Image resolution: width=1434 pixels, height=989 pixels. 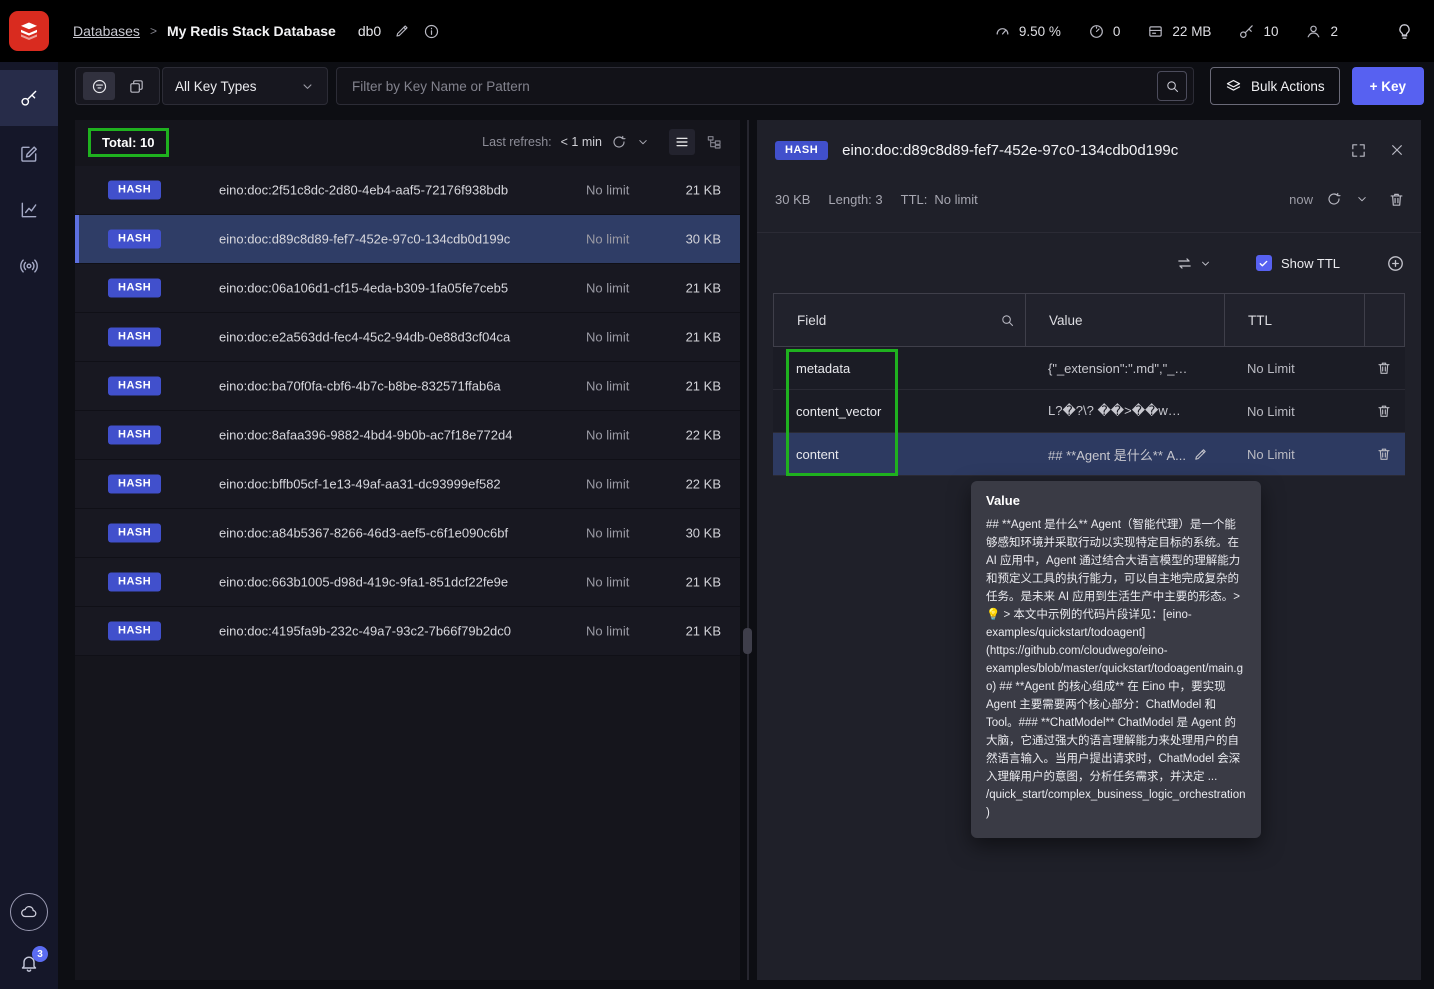 What do you see at coordinates (1194, 263) in the screenshot?
I see `value-format-select` at bounding box center [1194, 263].